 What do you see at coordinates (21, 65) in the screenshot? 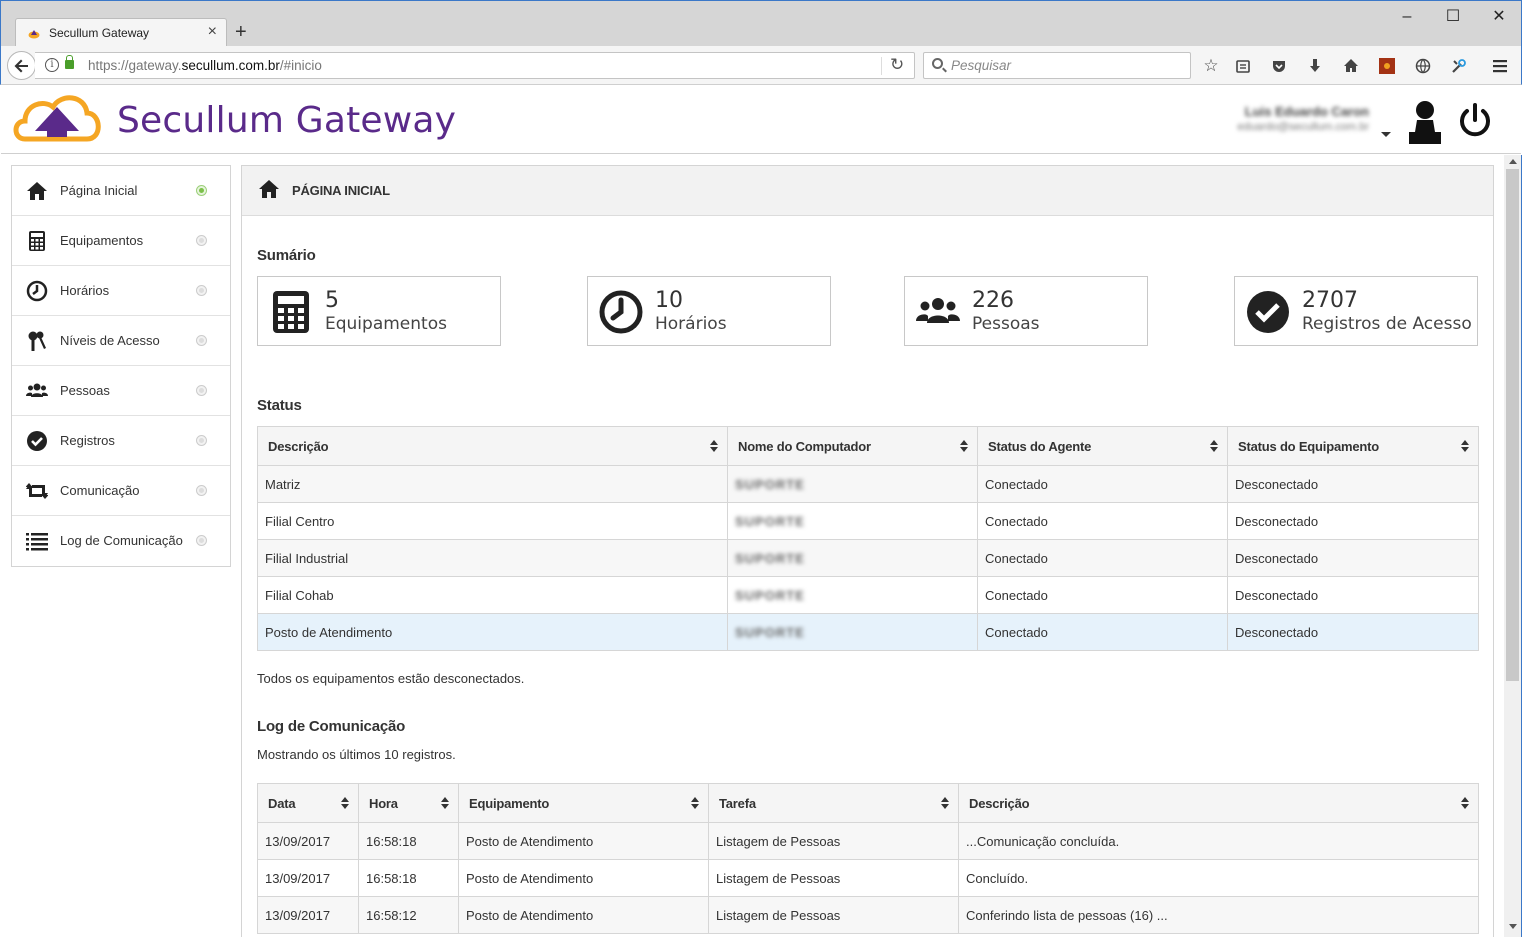
I see `back-button` at bounding box center [21, 65].